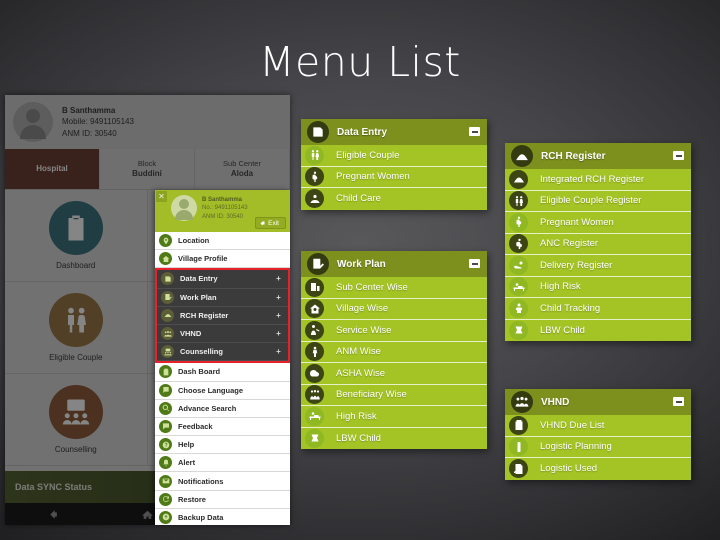 The image size is (720, 540). Describe the element at coordinates (262, 223) in the screenshot. I see `exit-icon` at that location.